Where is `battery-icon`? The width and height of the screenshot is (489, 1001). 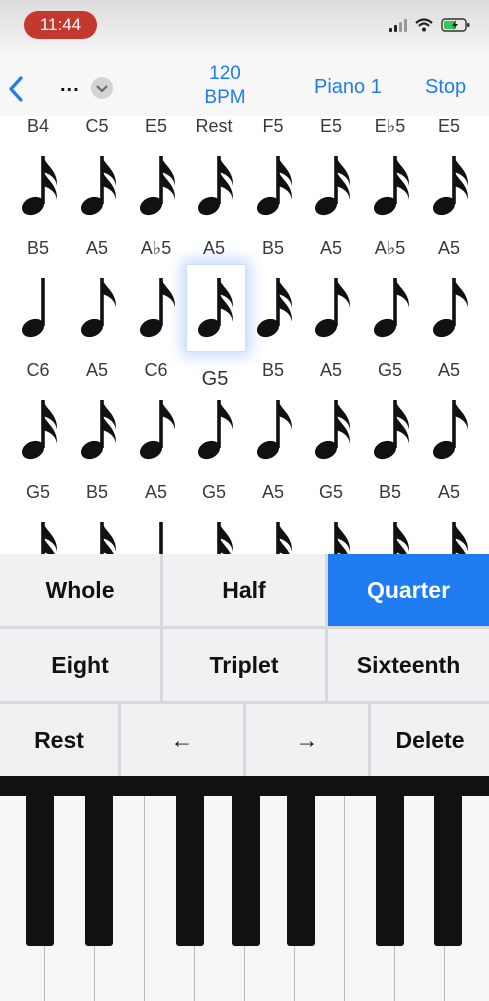 battery-icon is located at coordinates (455, 25).